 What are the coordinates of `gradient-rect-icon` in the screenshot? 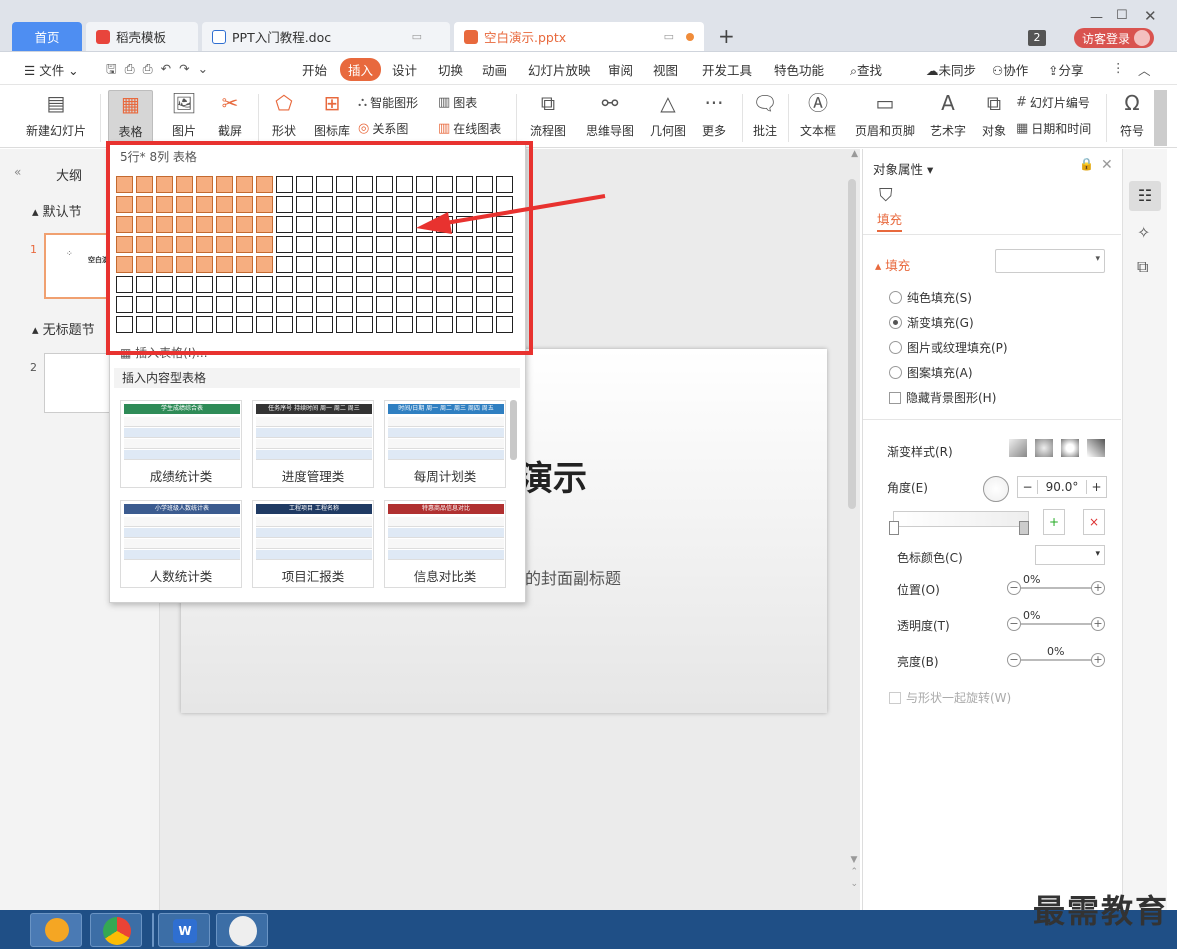 It's located at (1070, 448).